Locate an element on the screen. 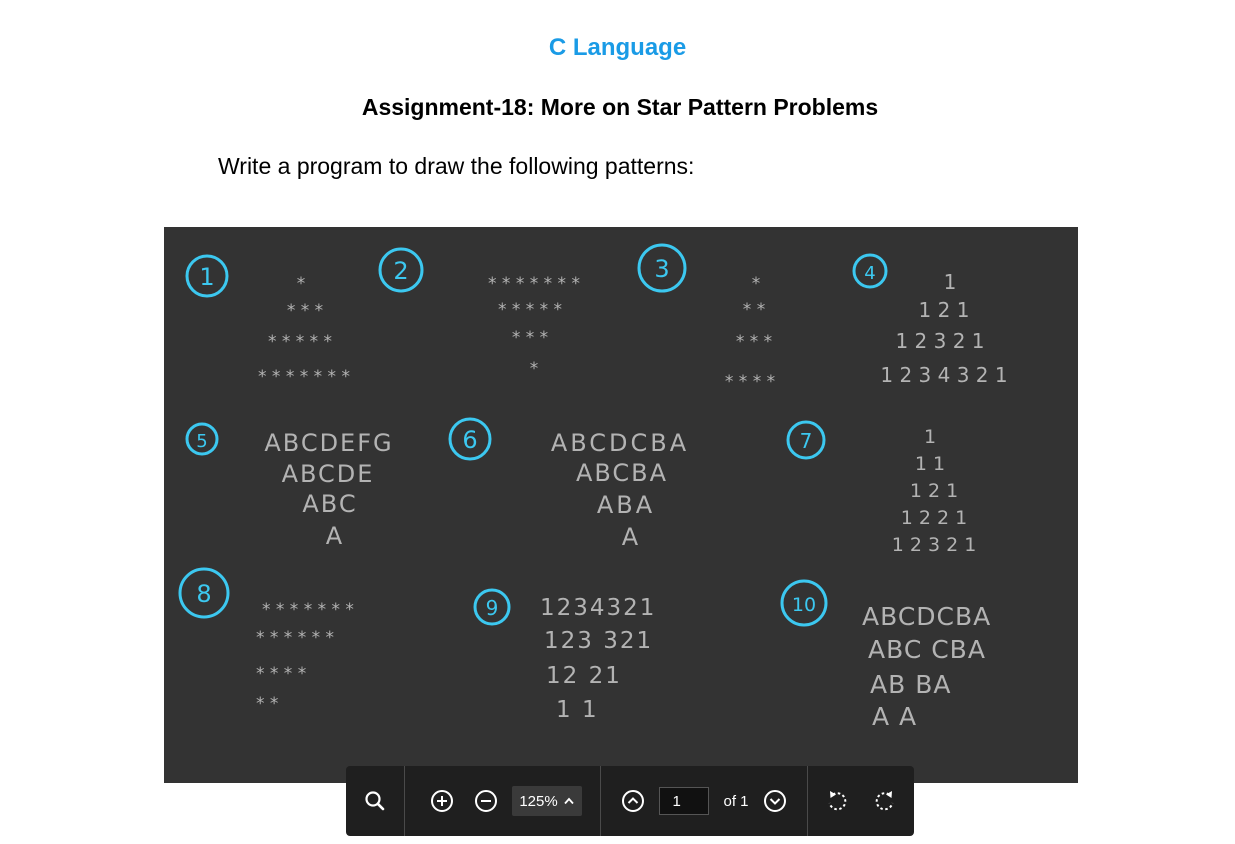 The height and width of the screenshot is (844, 1235). badge-4: 4 is located at coordinates (870, 271).